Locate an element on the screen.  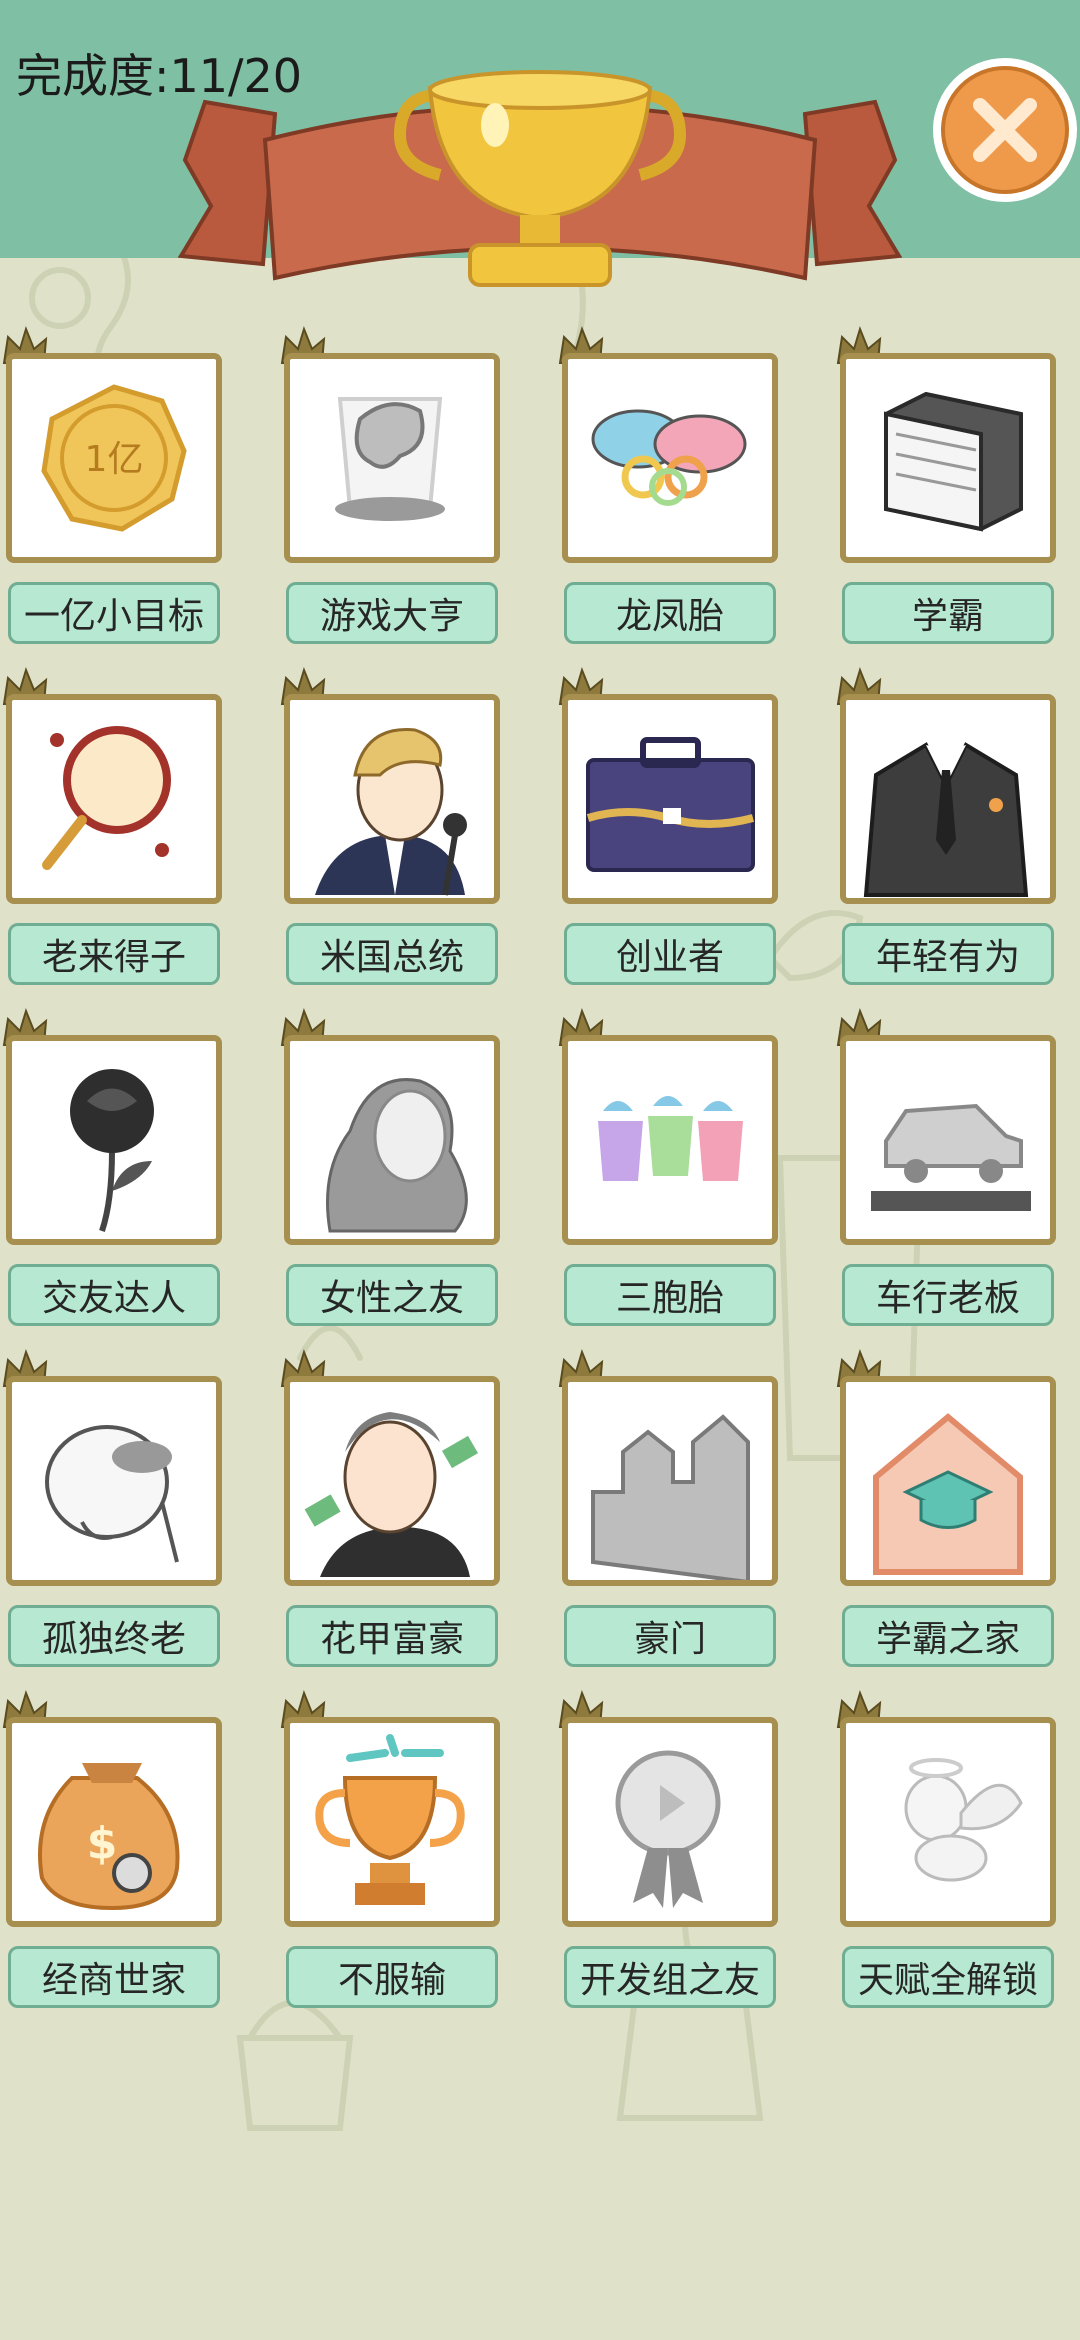
svg-text: 1亿 is located at coordinates (114, 459).